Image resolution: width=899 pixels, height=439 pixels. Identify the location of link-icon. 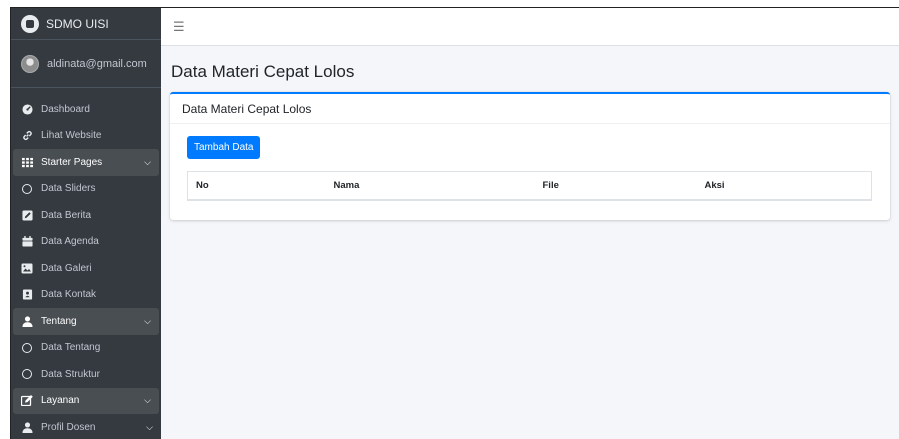
(27, 135).